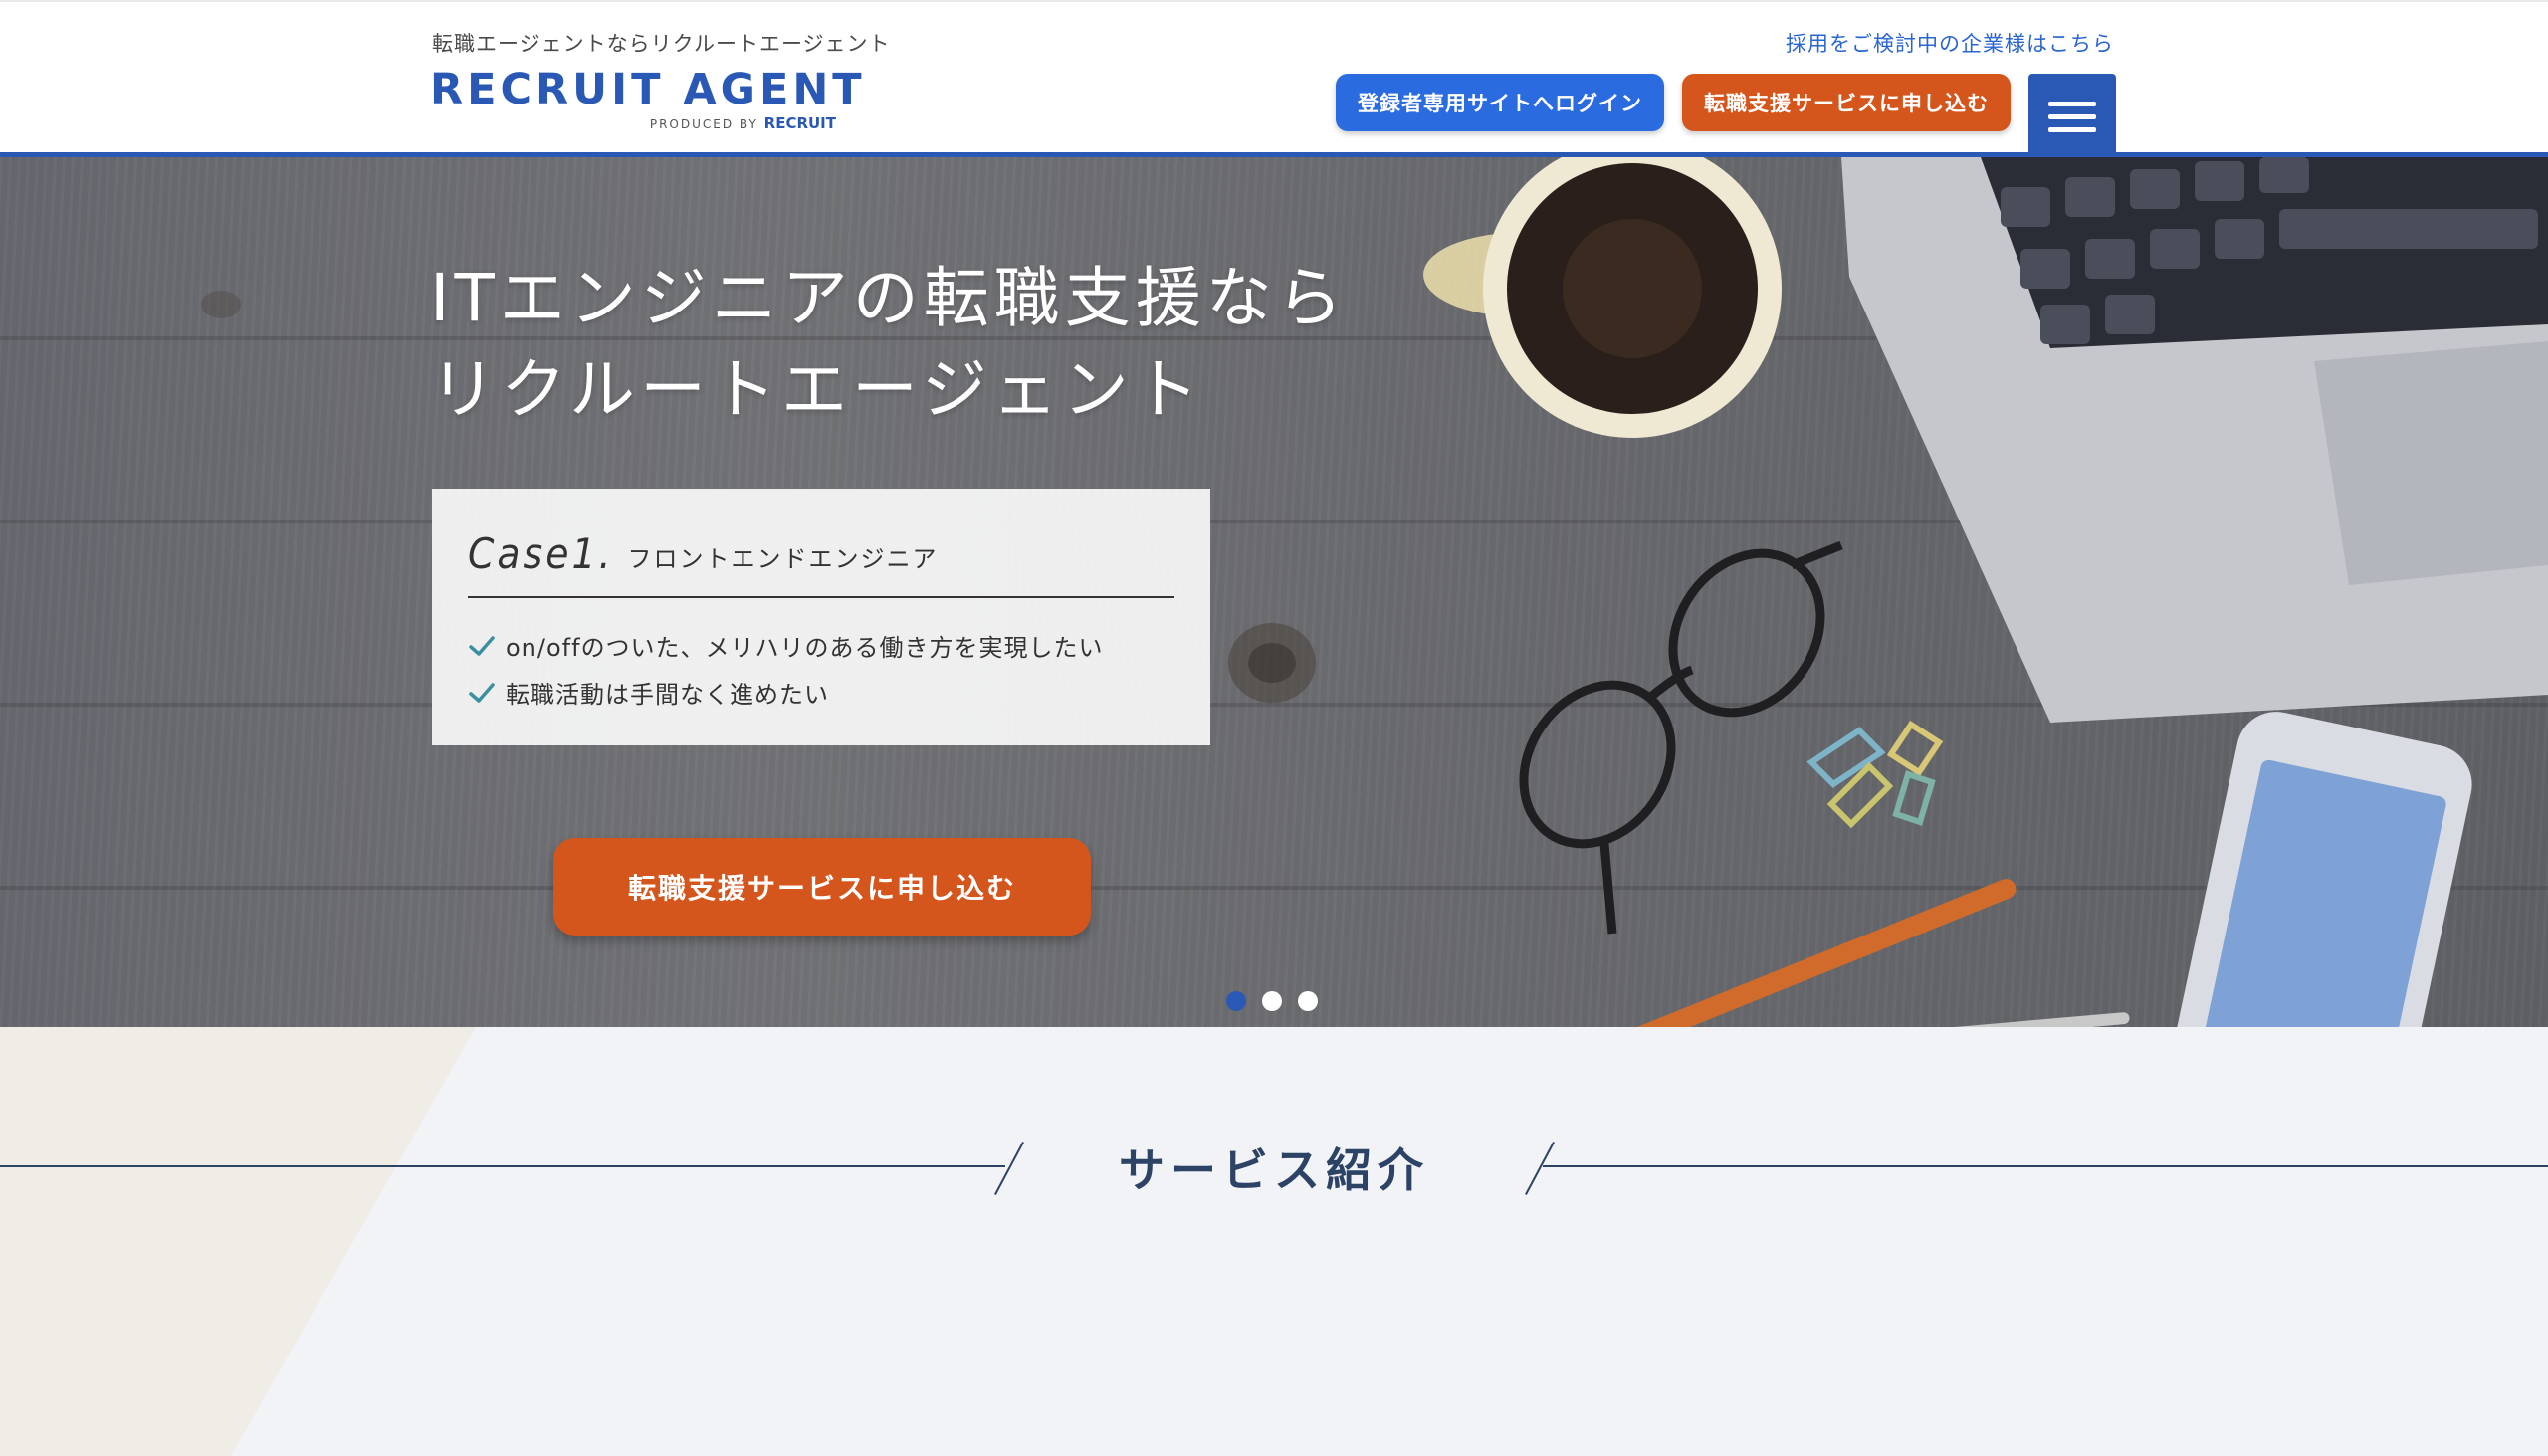 The height and width of the screenshot is (1456, 2548). I want to click on recruit-agent-logo: RECRUIT AGENT PRODUCED BY RECRUIT, so click(646, 101).